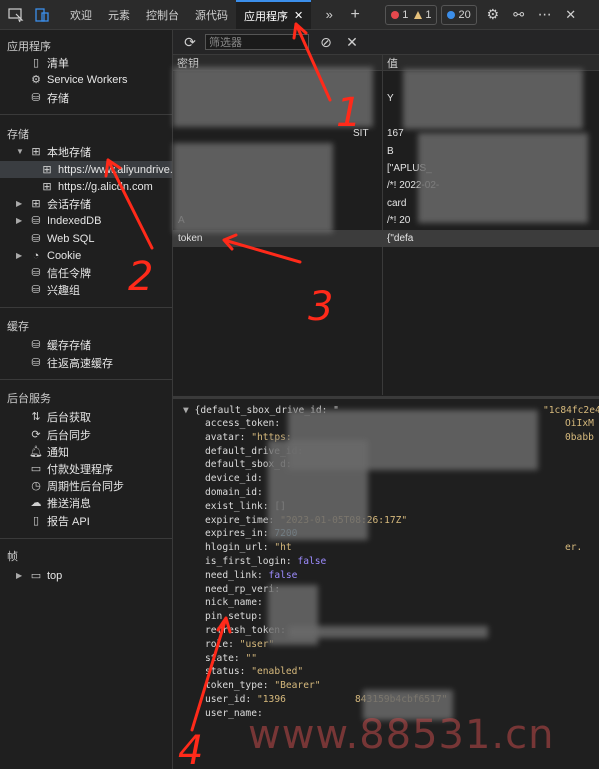 Image resolution: width=599 pixels, height=769 pixels. What do you see at coordinates (234, 506) in the screenshot?
I see `json-key: exist_link` at bounding box center [234, 506].